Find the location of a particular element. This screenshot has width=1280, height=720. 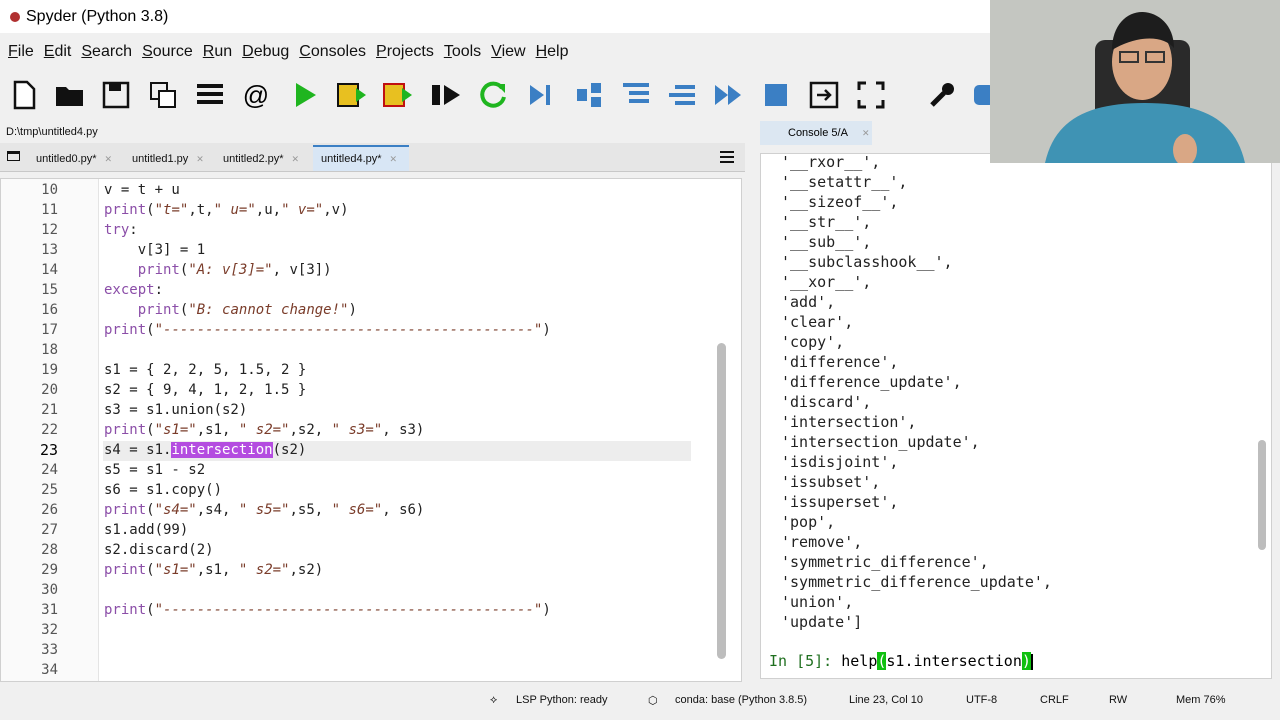

open-folder-icon is located at coordinates (70, 95).